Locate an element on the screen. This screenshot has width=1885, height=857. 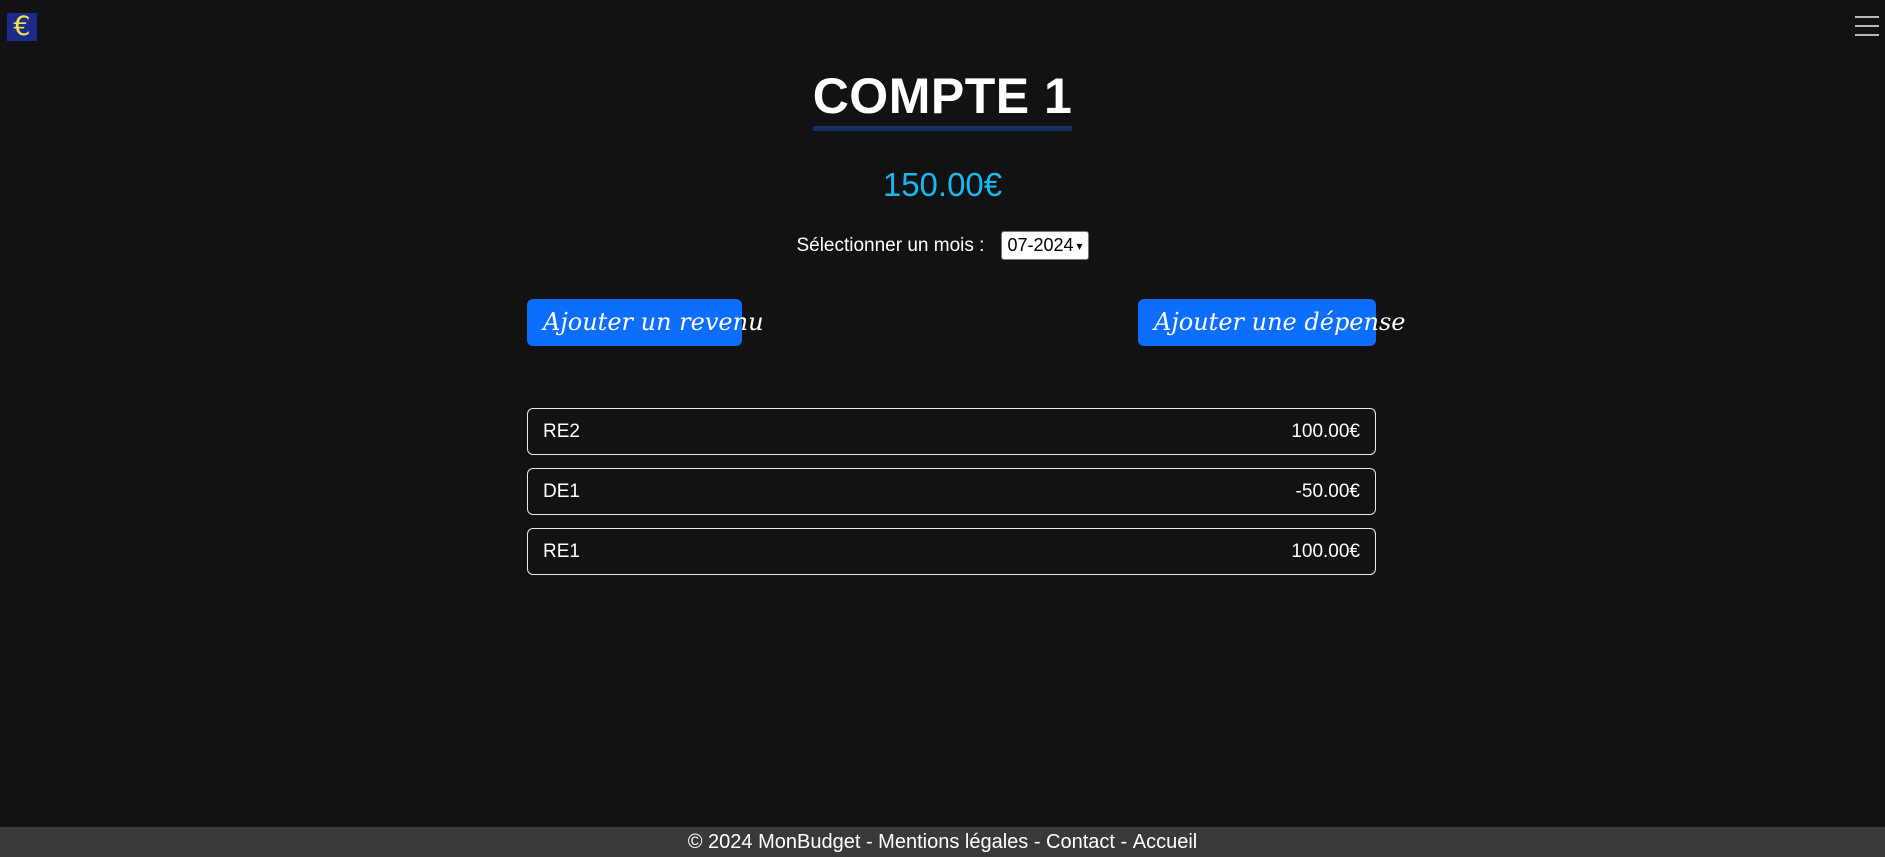
chevron-down-icon: ▾ is located at coordinates (1079, 245).